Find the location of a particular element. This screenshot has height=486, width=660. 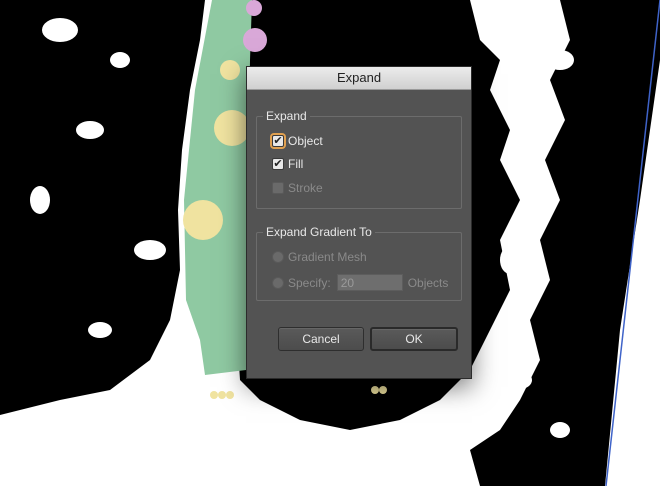

gradient-mesh-radio-row: Gradient Mesh is located at coordinates (319, 257).